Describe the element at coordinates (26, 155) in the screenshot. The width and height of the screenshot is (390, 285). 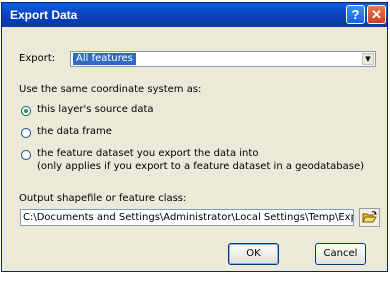
I see `radio-feature-dataset` at that location.